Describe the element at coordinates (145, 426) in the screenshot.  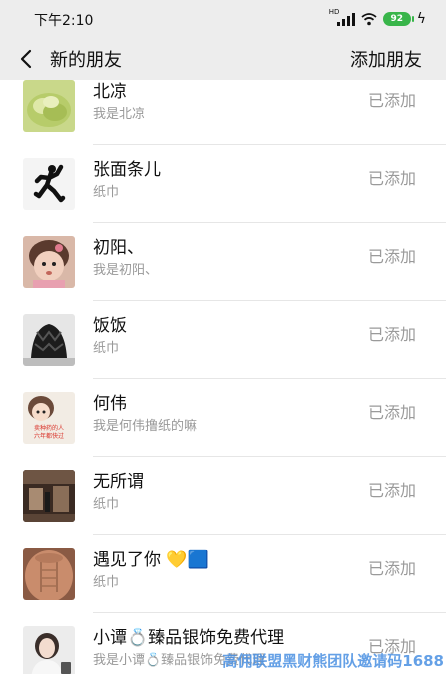
I see `friend-message: 我是何伟撸纸的嘛` at that location.